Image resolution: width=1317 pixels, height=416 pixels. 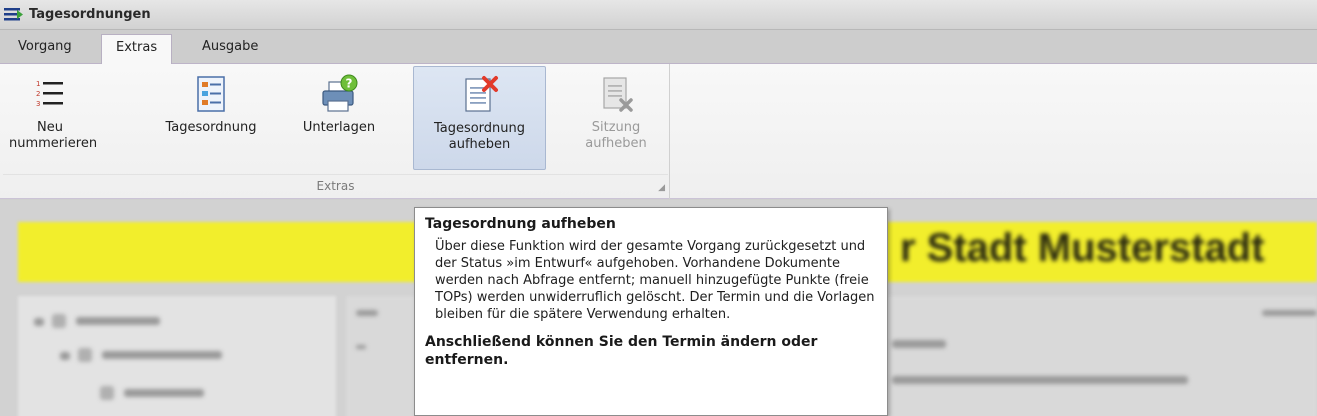 I want to click on tab-ausgabe: Ausgabe, so click(x=230, y=49).